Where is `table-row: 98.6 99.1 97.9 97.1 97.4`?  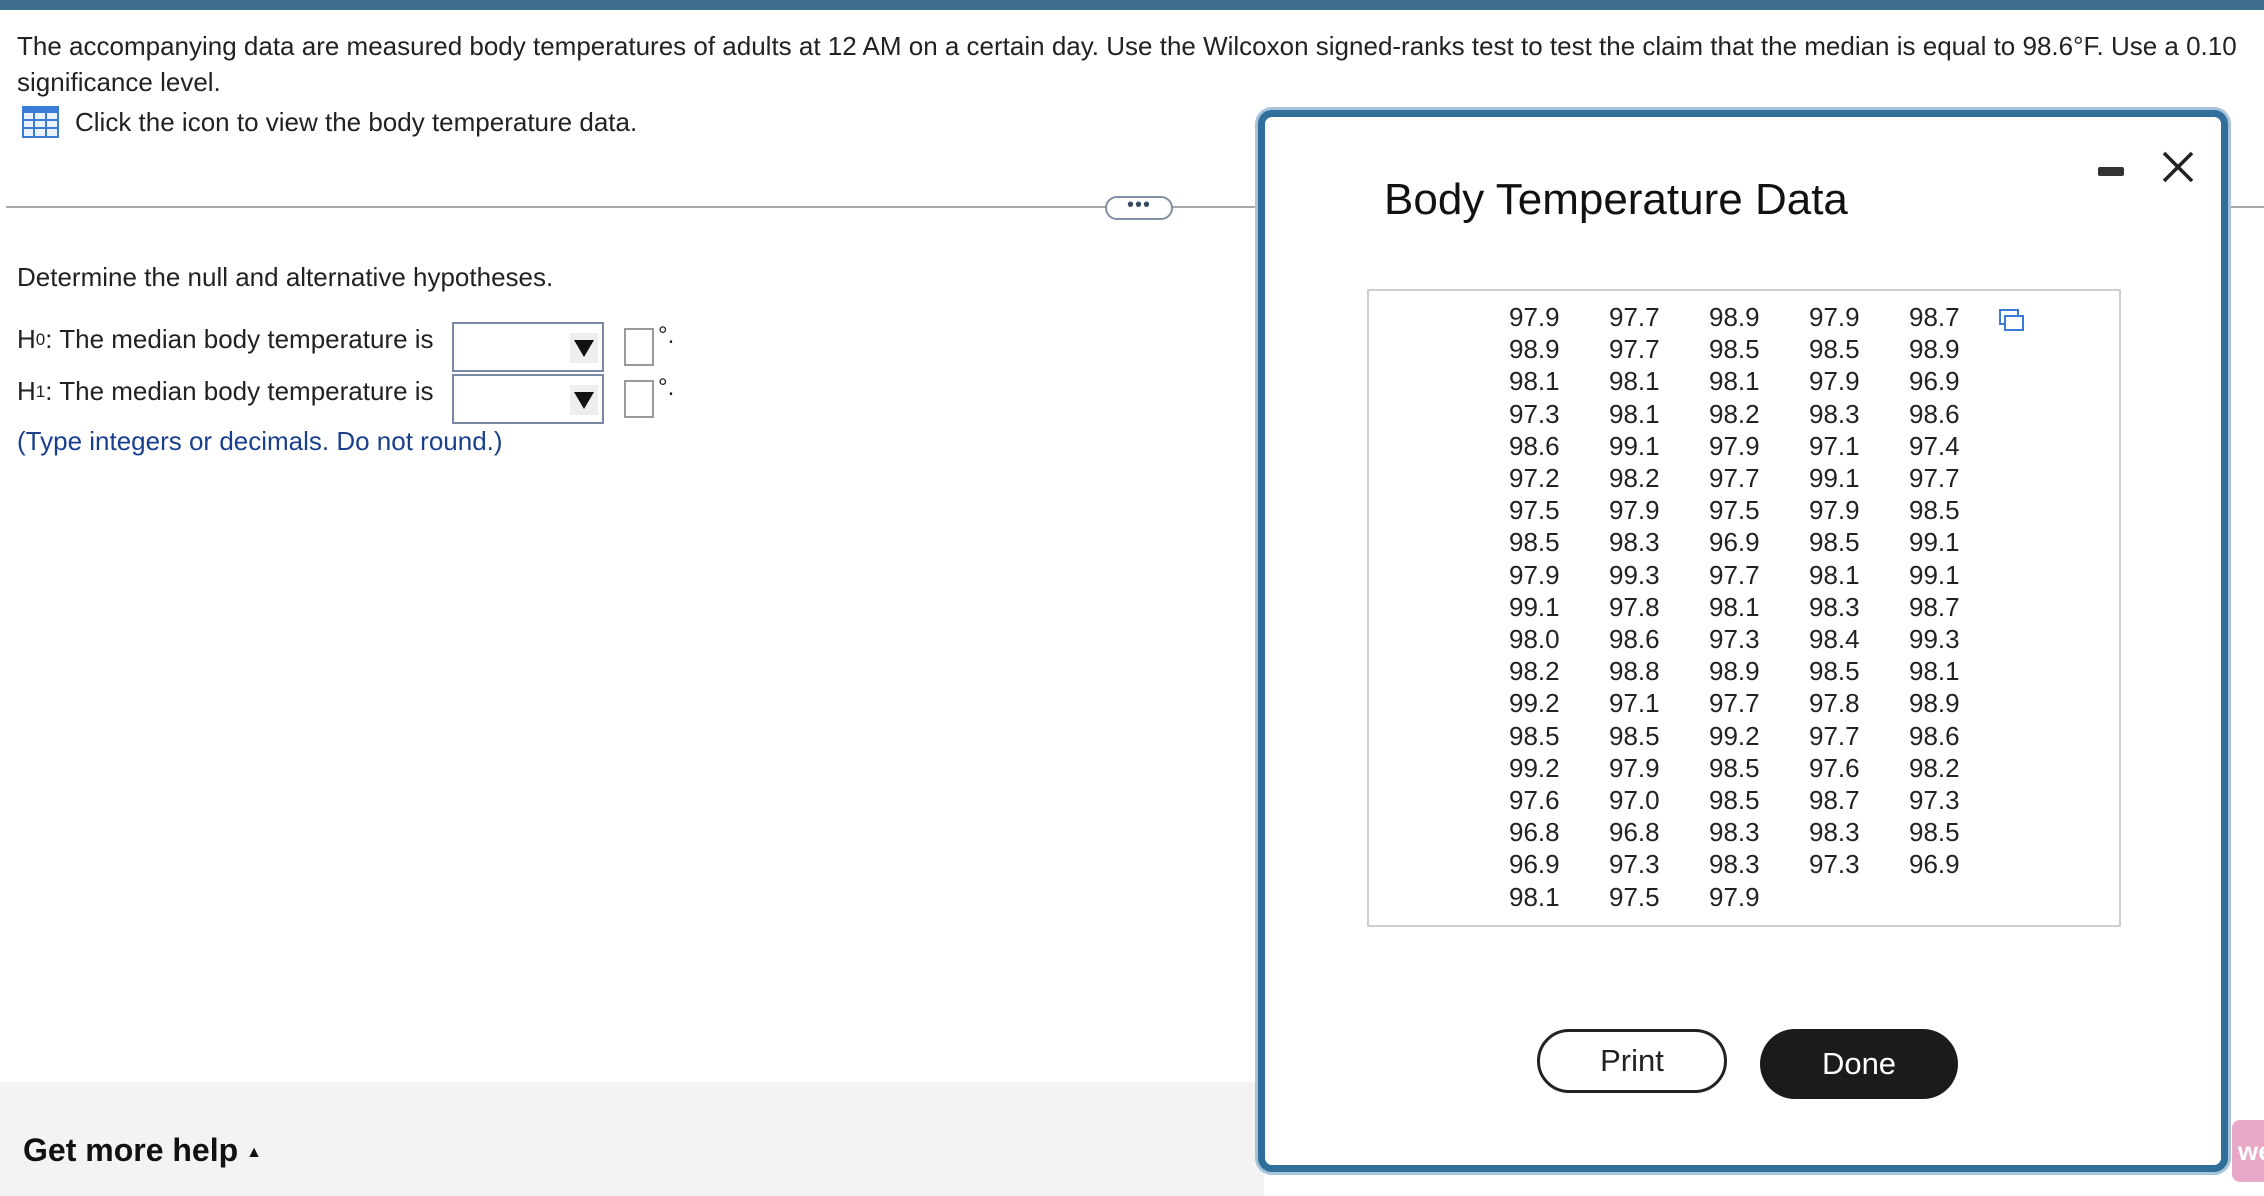
table-row: 98.6 99.1 97.9 97.1 97.4 is located at coordinates (1759, 446).